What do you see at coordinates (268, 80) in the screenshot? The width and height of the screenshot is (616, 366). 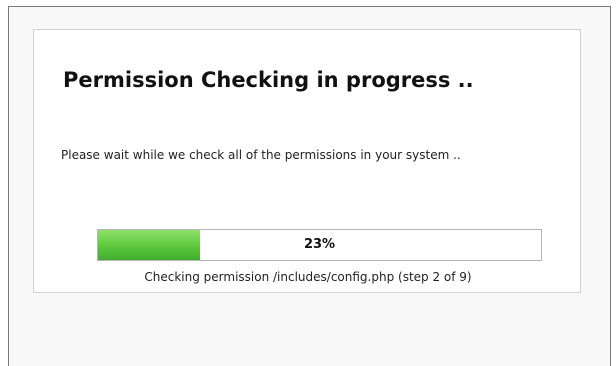 I see `page-title: Permission Checking in progress ..` at bounding box center [268, 80].